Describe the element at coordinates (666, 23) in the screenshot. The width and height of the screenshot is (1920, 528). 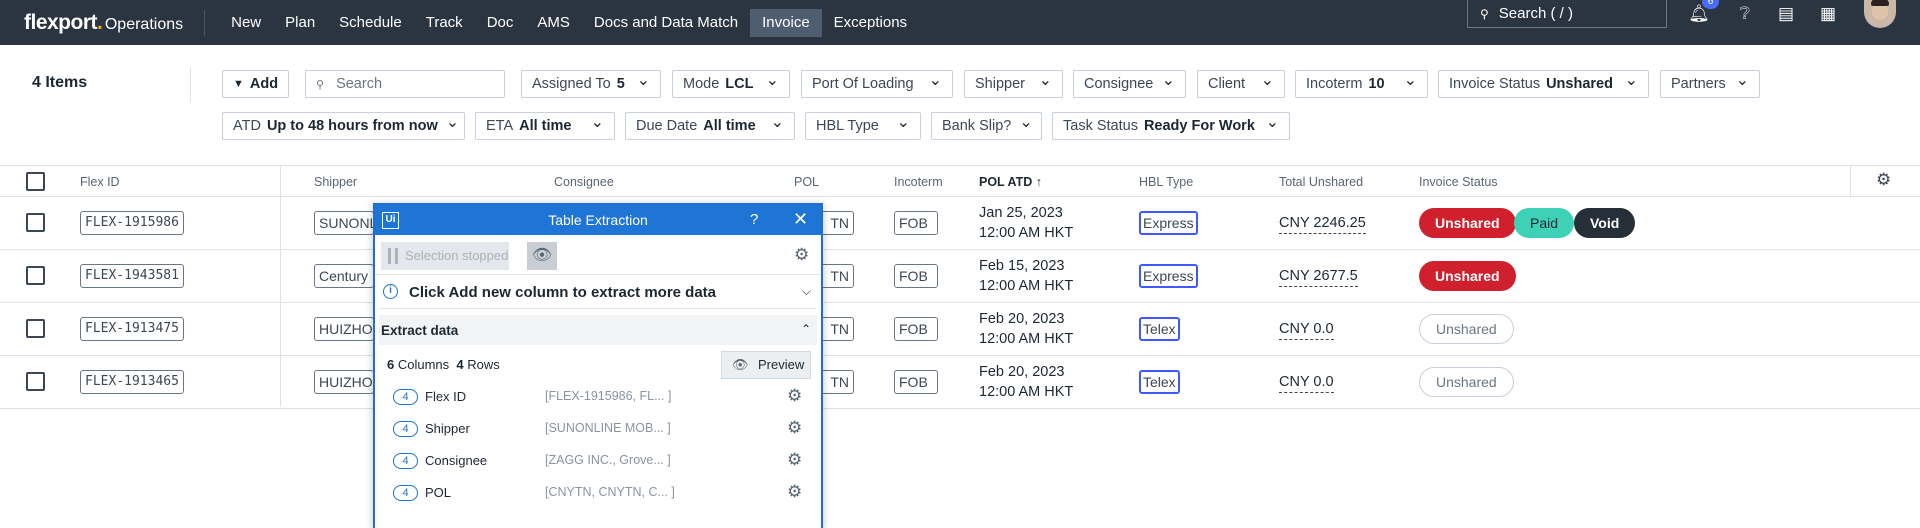
I see `nav-item-docs-and-data-match: Docs and Data Match` at that location.